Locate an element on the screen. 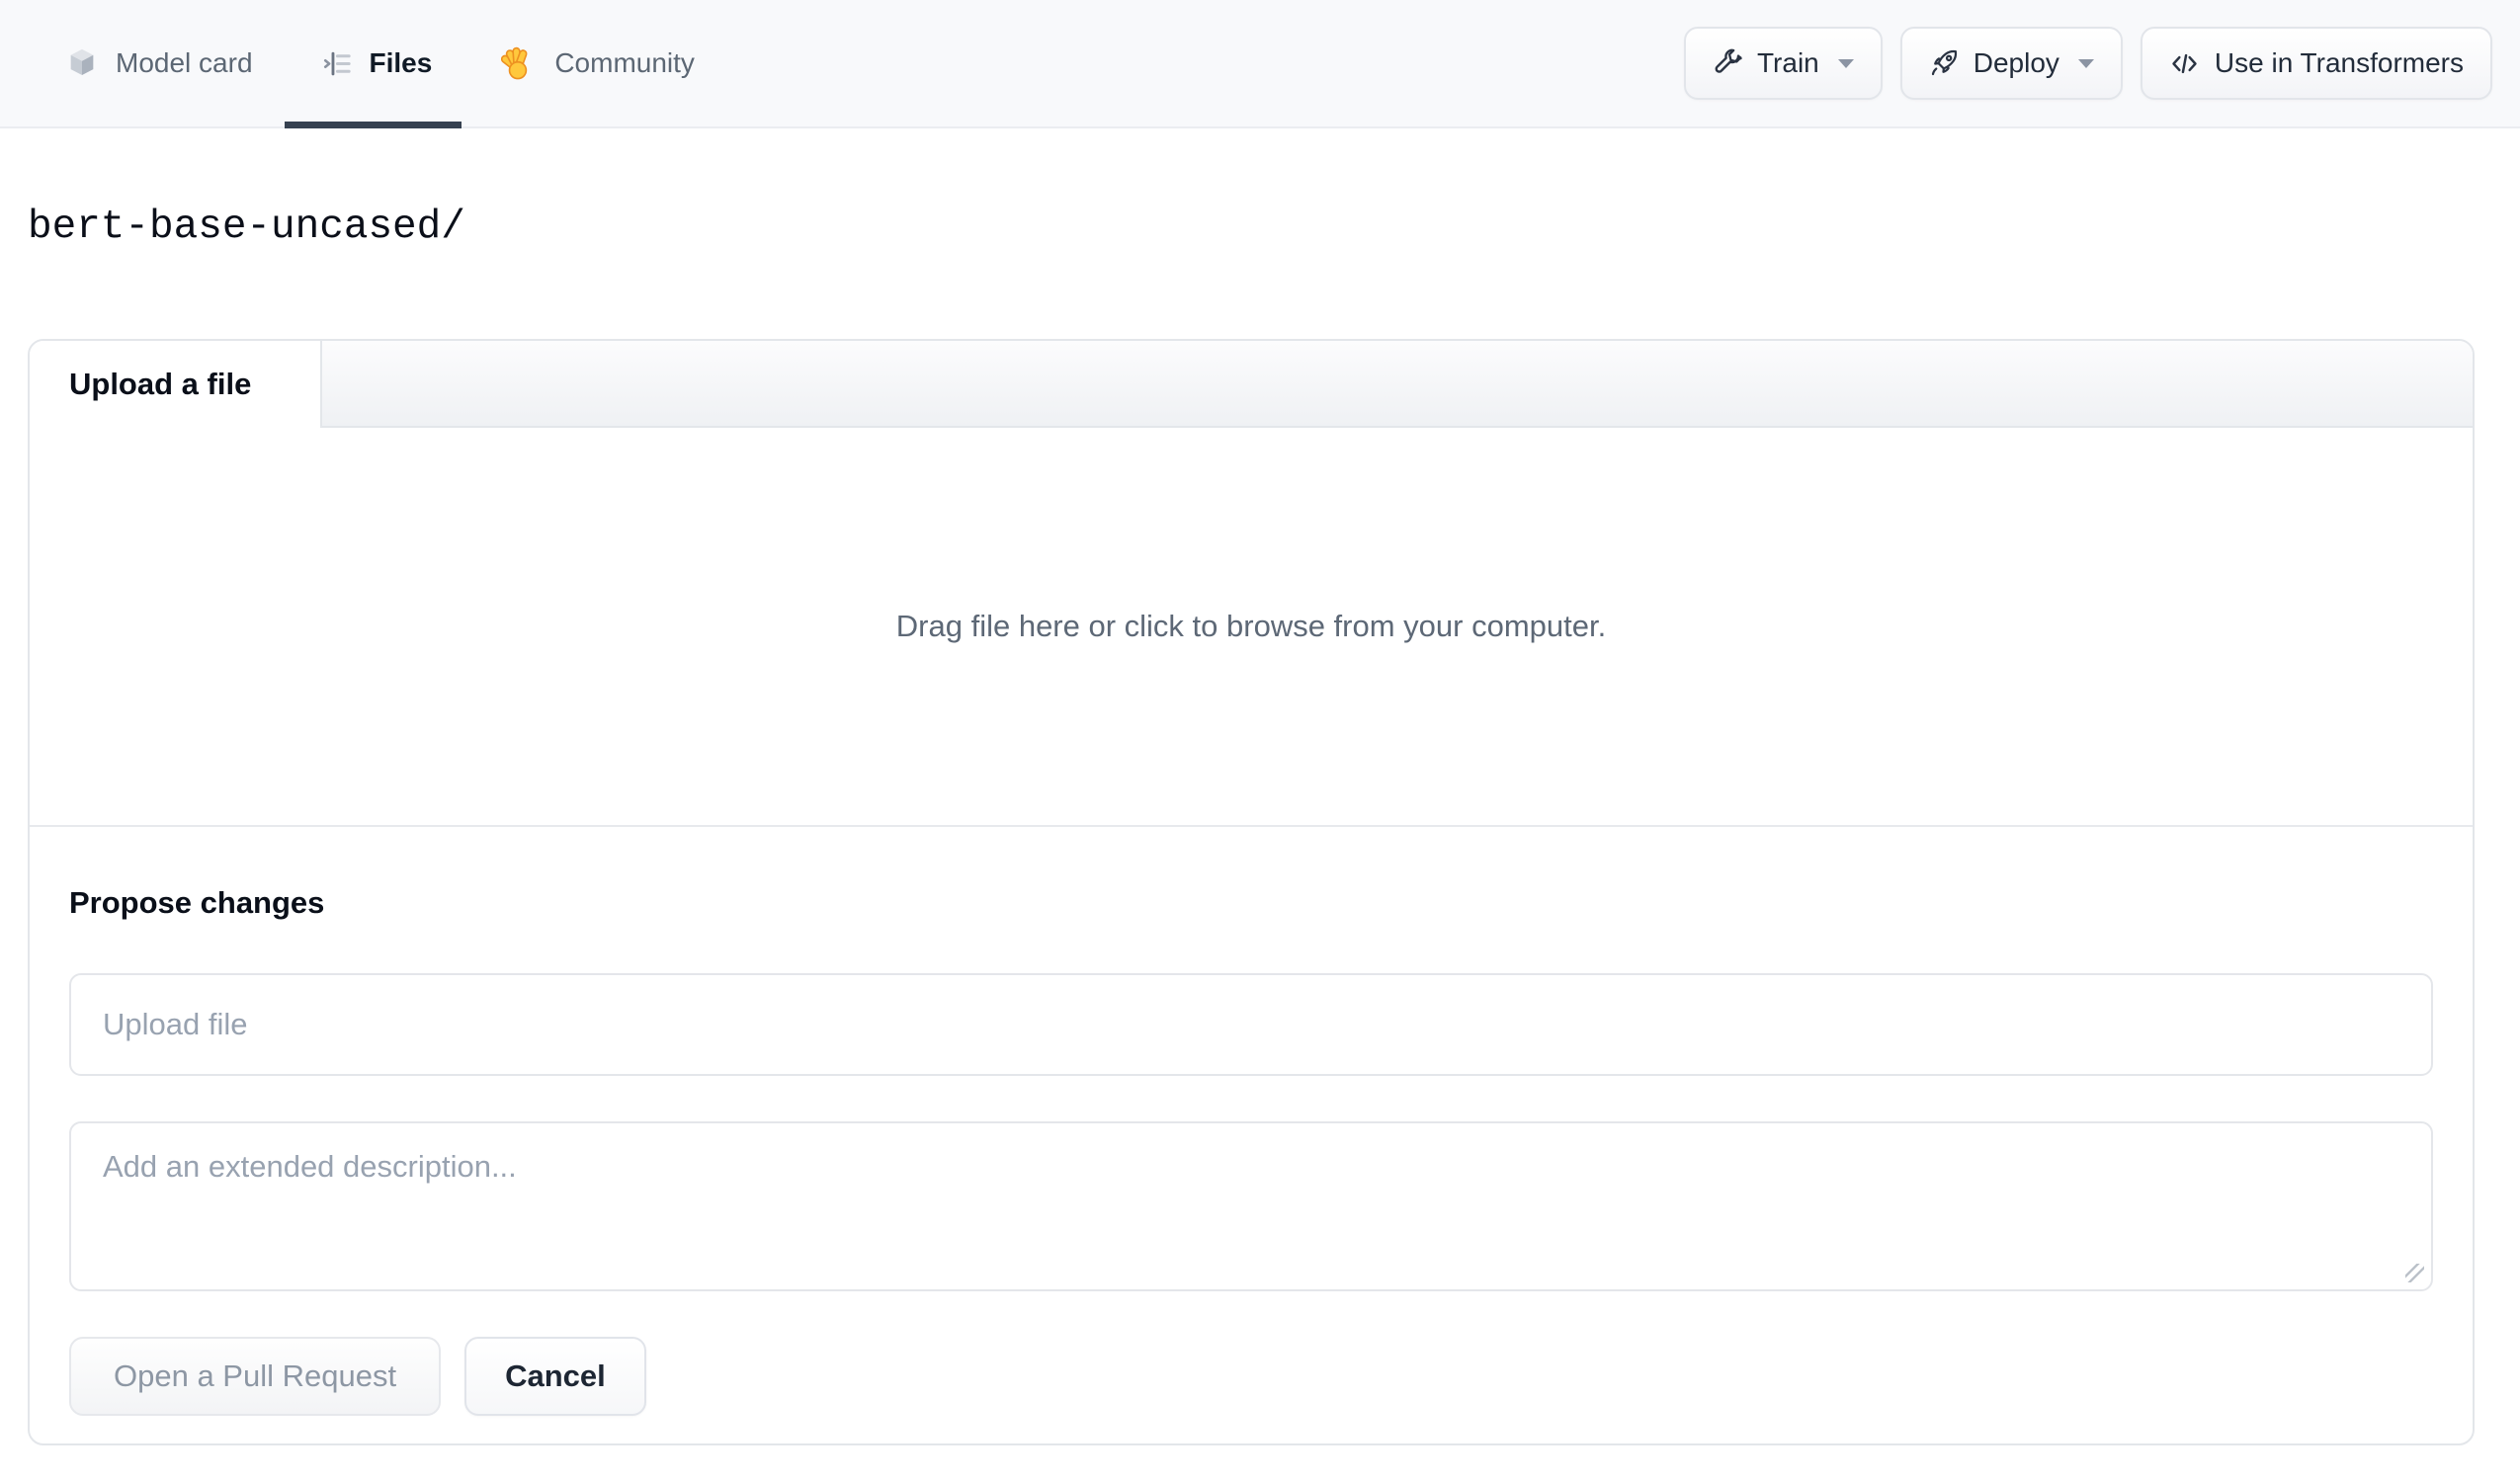  repo-action-buttons: Train Deploy Use in Transformers is located at coordinates (2087, 63).